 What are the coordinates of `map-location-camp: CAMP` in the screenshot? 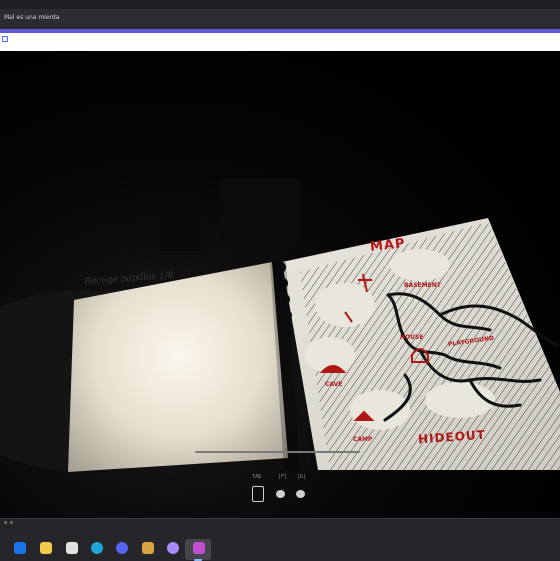 It's located at (363, 439).